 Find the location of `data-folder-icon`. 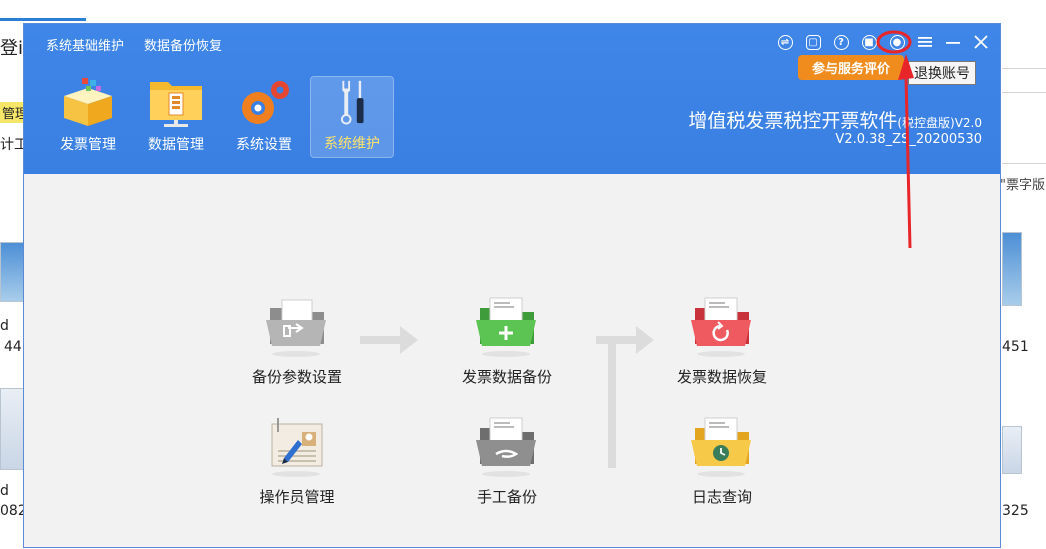

data-folder-icon is located at coordinates (176, 104).